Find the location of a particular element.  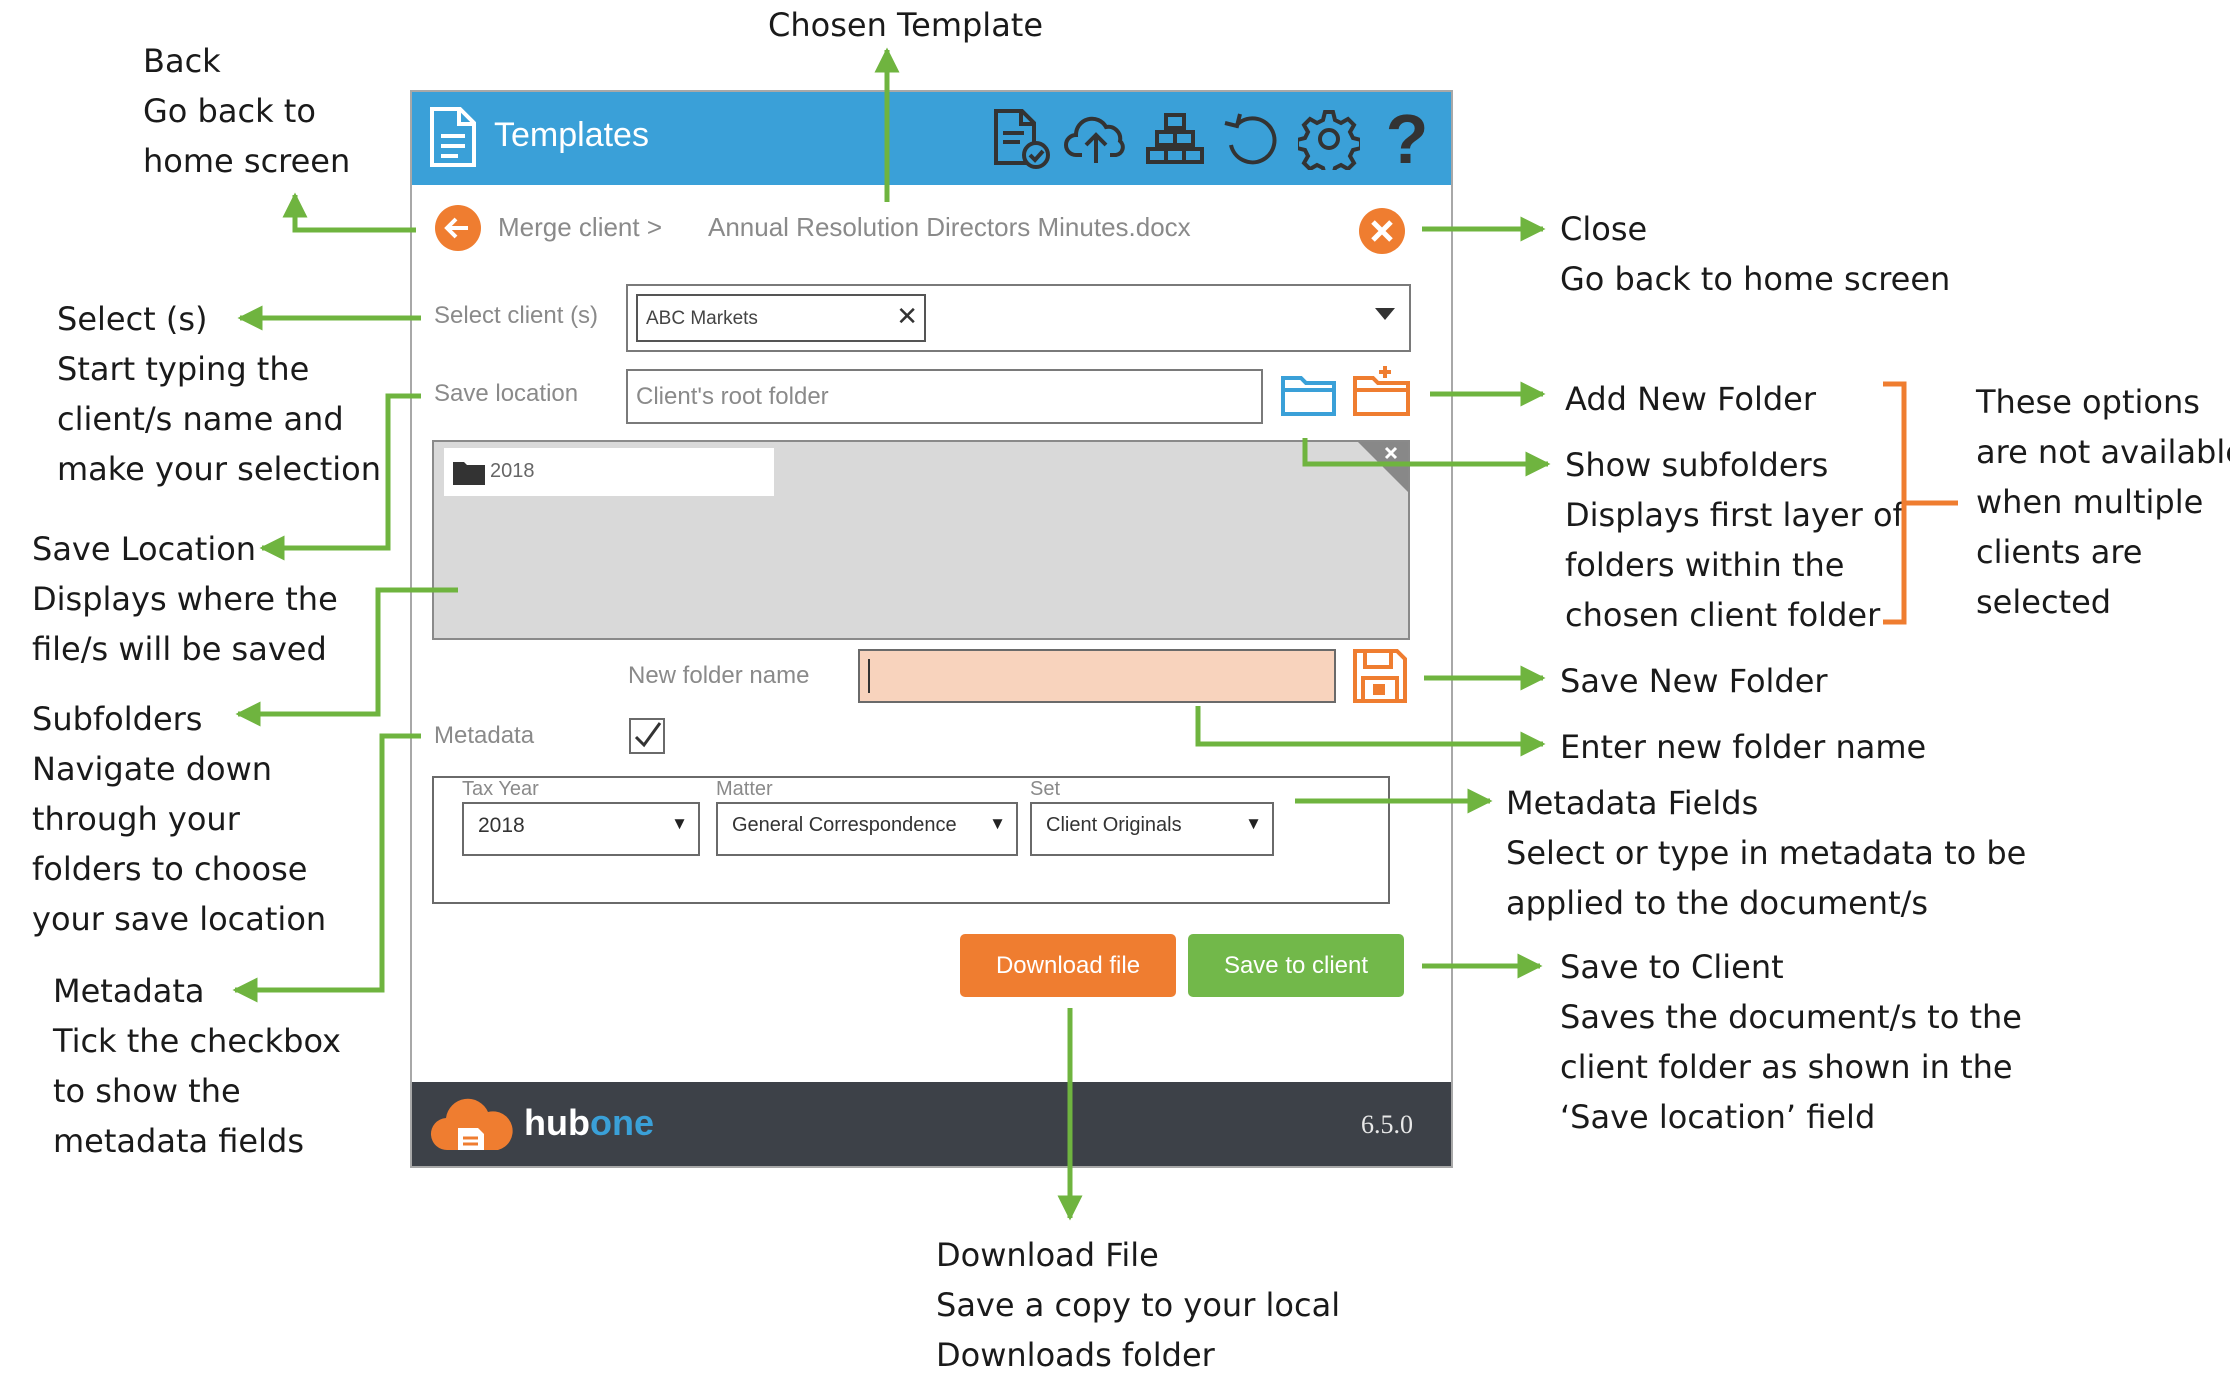

annotation-title: Show subfolders is located at coordinates (1697, 465).